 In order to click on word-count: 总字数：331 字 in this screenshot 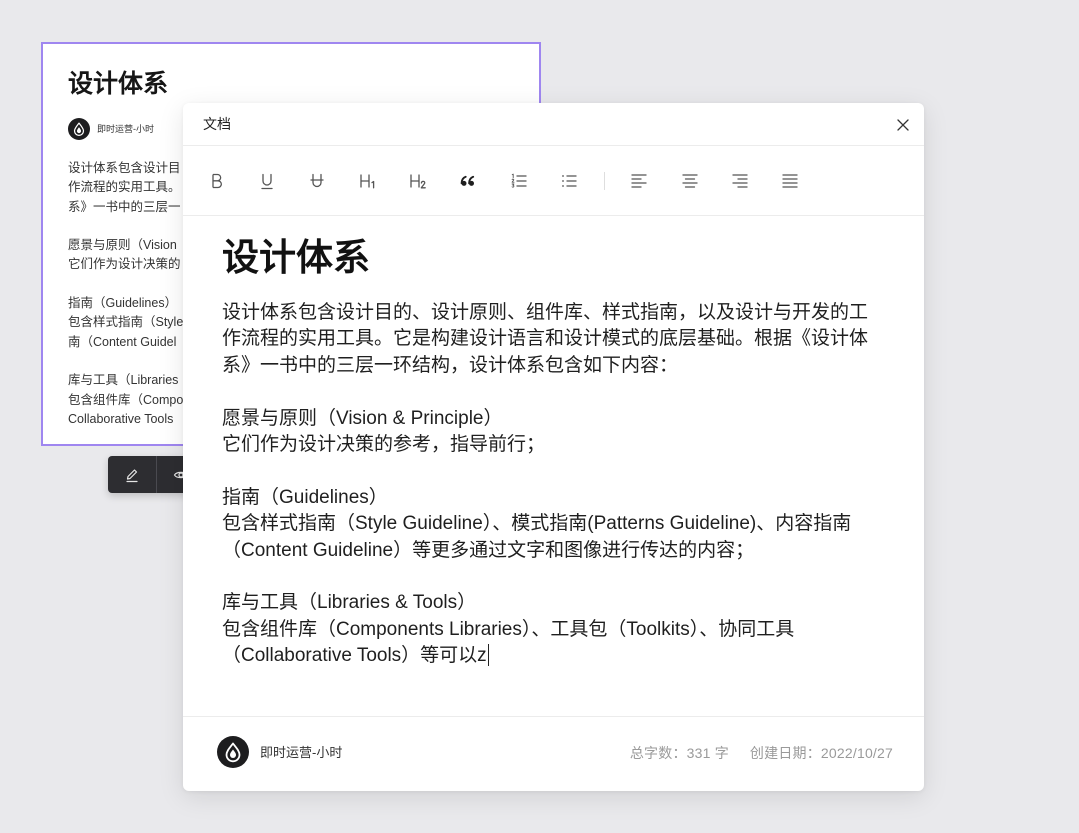, I will do `click(679, 753)`.